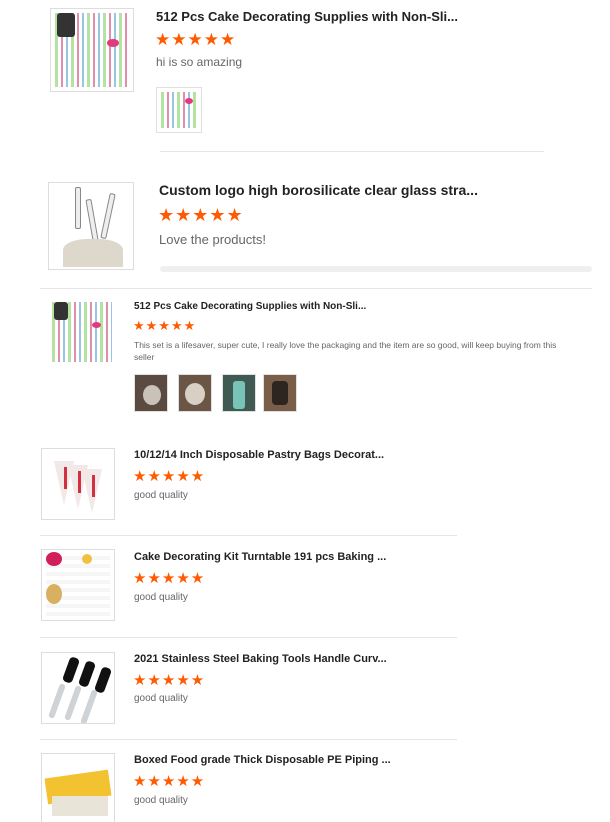 The width and height of the screenshot is (610, 822). Describe the element at coordinates (212, 239) in the screenshot. I see `review-text: Love the products!` at that location.